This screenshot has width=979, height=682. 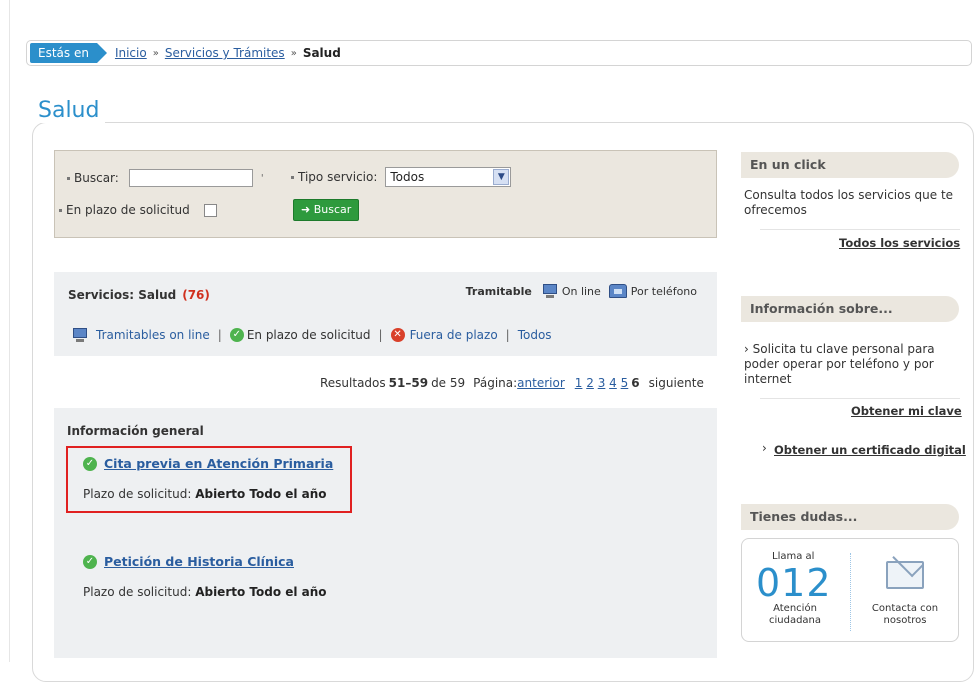 I want to click on breadcrumb-inicio: Inicio, so click(x=131, y=53).